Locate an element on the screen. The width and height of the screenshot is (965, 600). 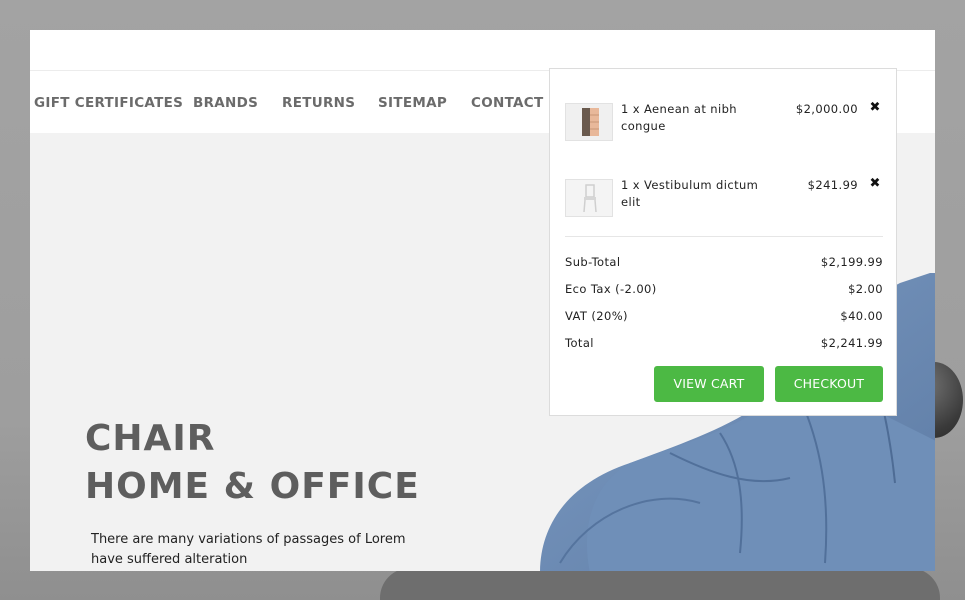
hero-title-line-2: HOME & OFFICE is located at coordinates (252, 486).